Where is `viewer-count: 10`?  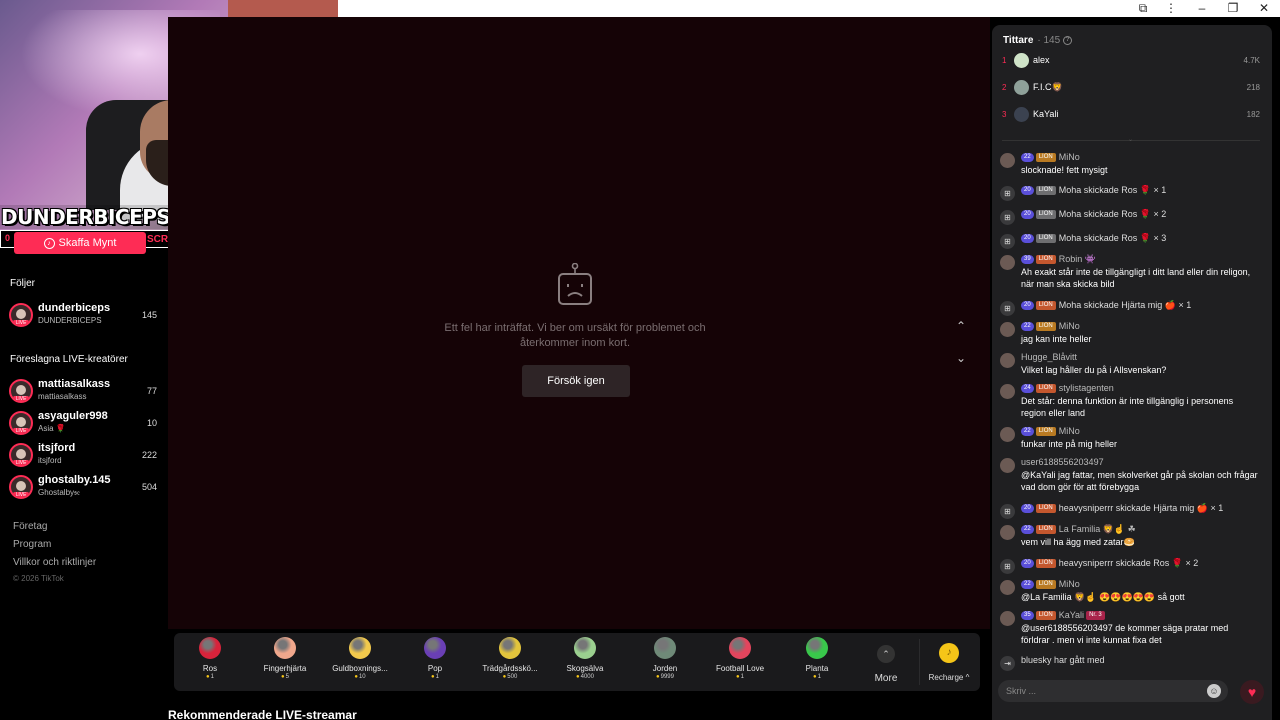
viewer-count: 10 is located at coordinates (151, 423).